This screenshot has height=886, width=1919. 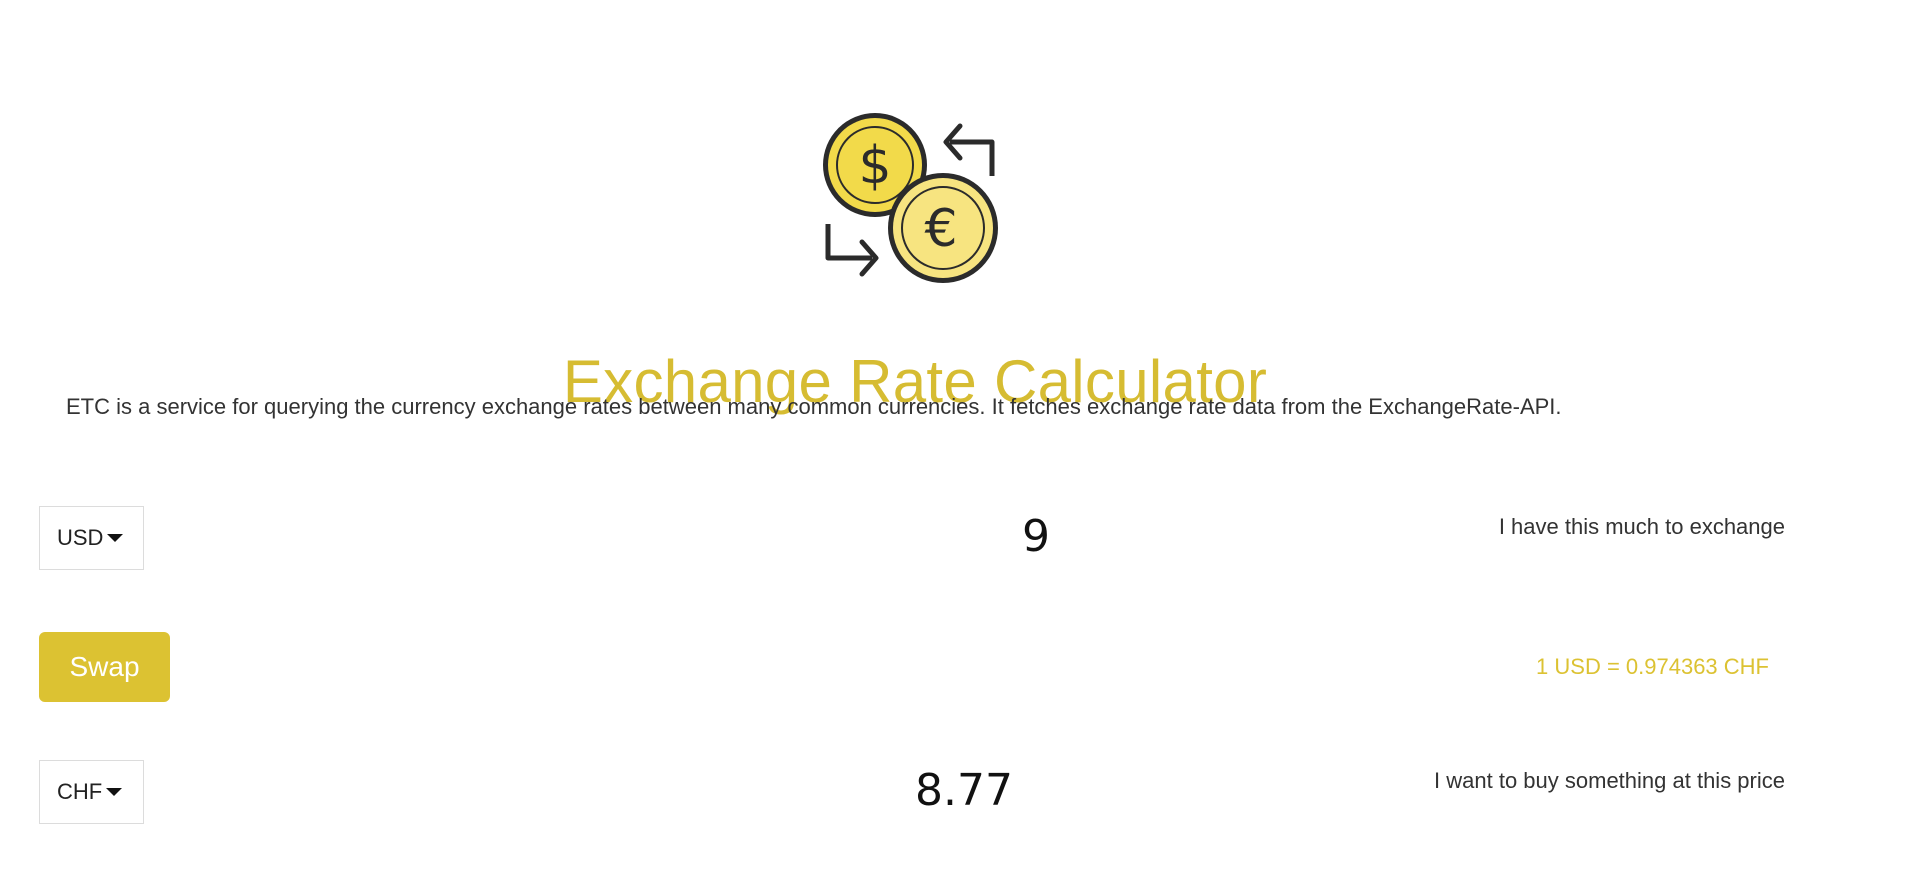 I want to click on from-amount-caption: I have this much to exchange, so click(x=1641, y=526).